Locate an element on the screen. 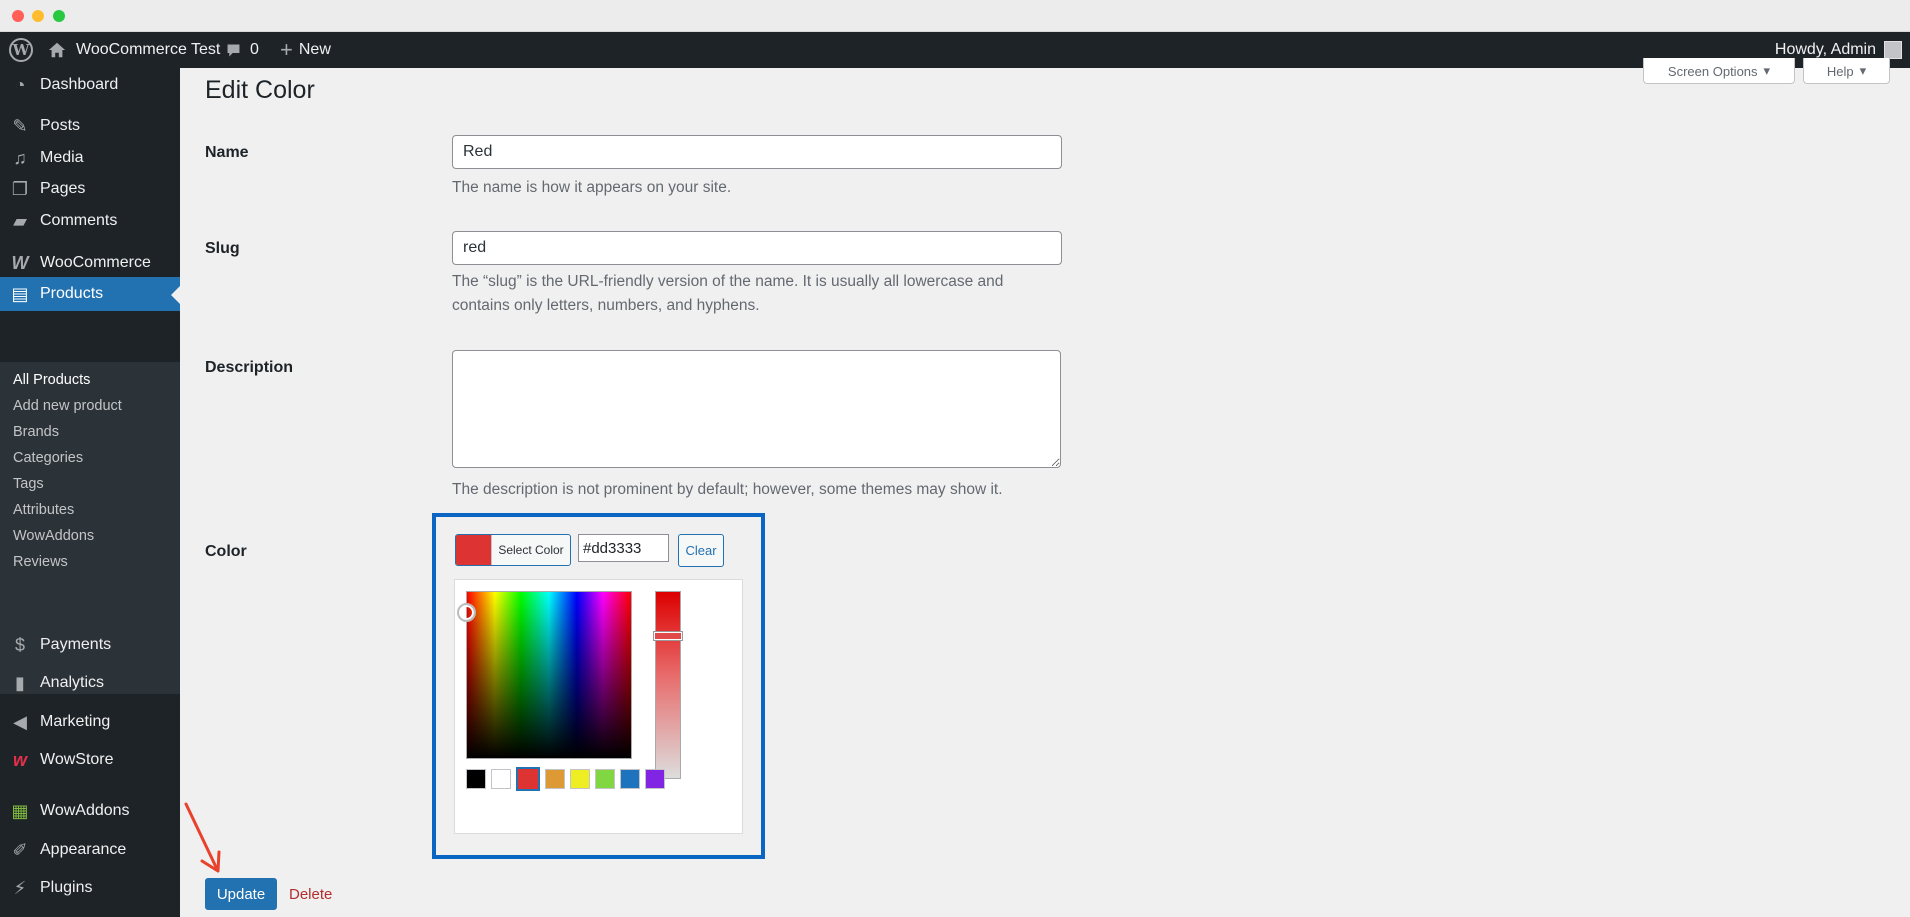 The height and width of the screenshot is (917, 1910). wowstore-icon: w is located at coordinates (19, 759).